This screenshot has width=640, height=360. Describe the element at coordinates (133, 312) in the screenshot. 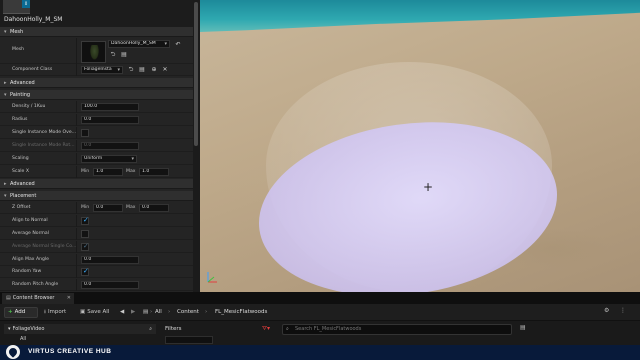

I see `history-forward-button: ▶` at that location.